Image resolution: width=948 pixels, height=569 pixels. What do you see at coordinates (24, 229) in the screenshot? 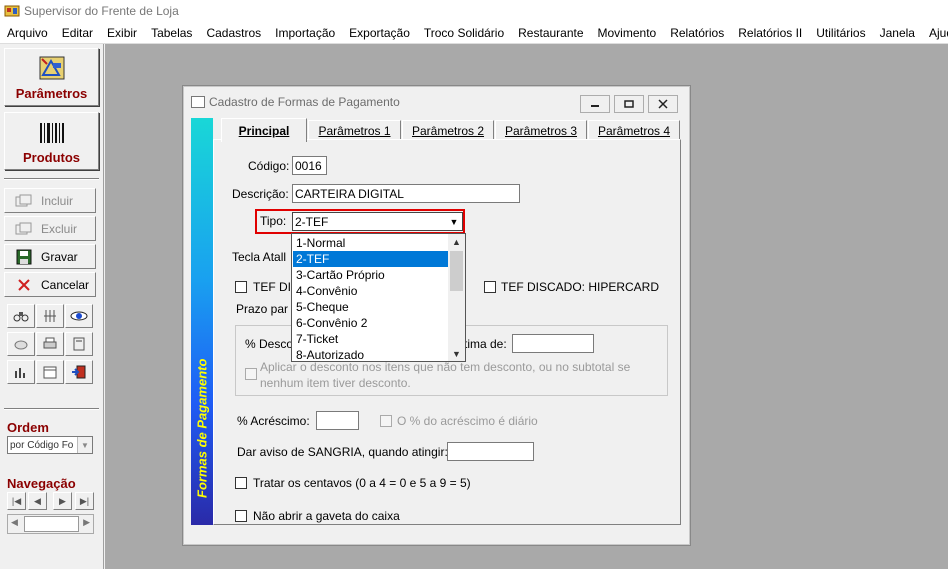
I see `delete-record-icon` at bounding box center [24, 229].